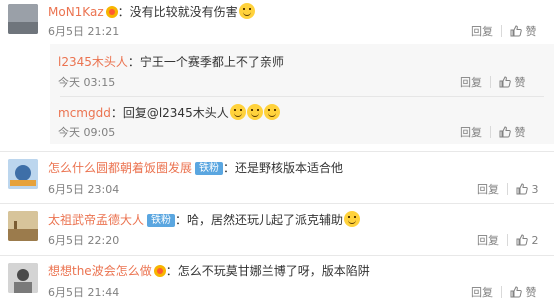  What do you see at coordinates (267, 271) in the screenshot?
I see `comment-text: ：怎么不玩莫甘娜兰博了呀，版本陷阱` at bounding box center [267, 271].